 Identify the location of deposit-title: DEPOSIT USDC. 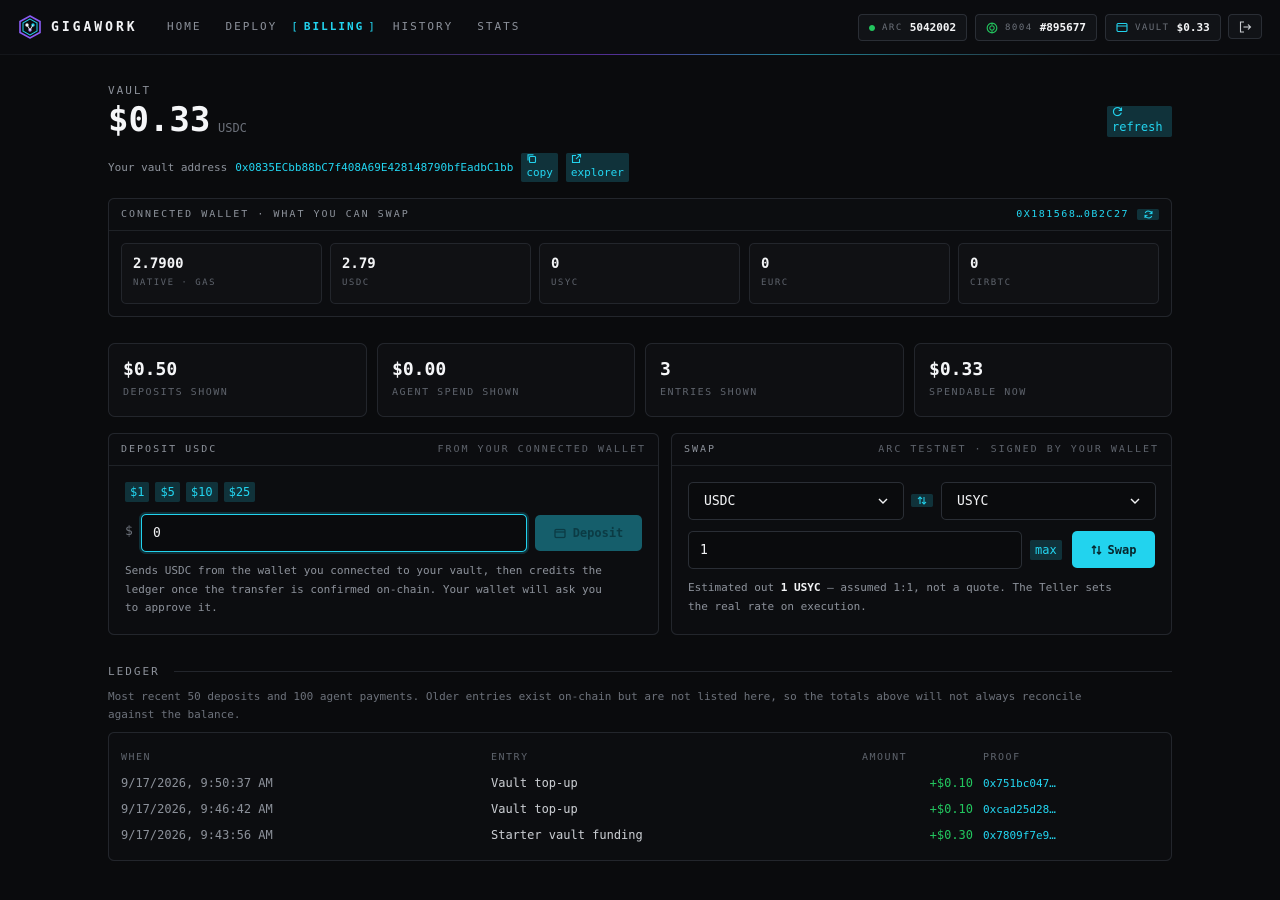
(169, 449).